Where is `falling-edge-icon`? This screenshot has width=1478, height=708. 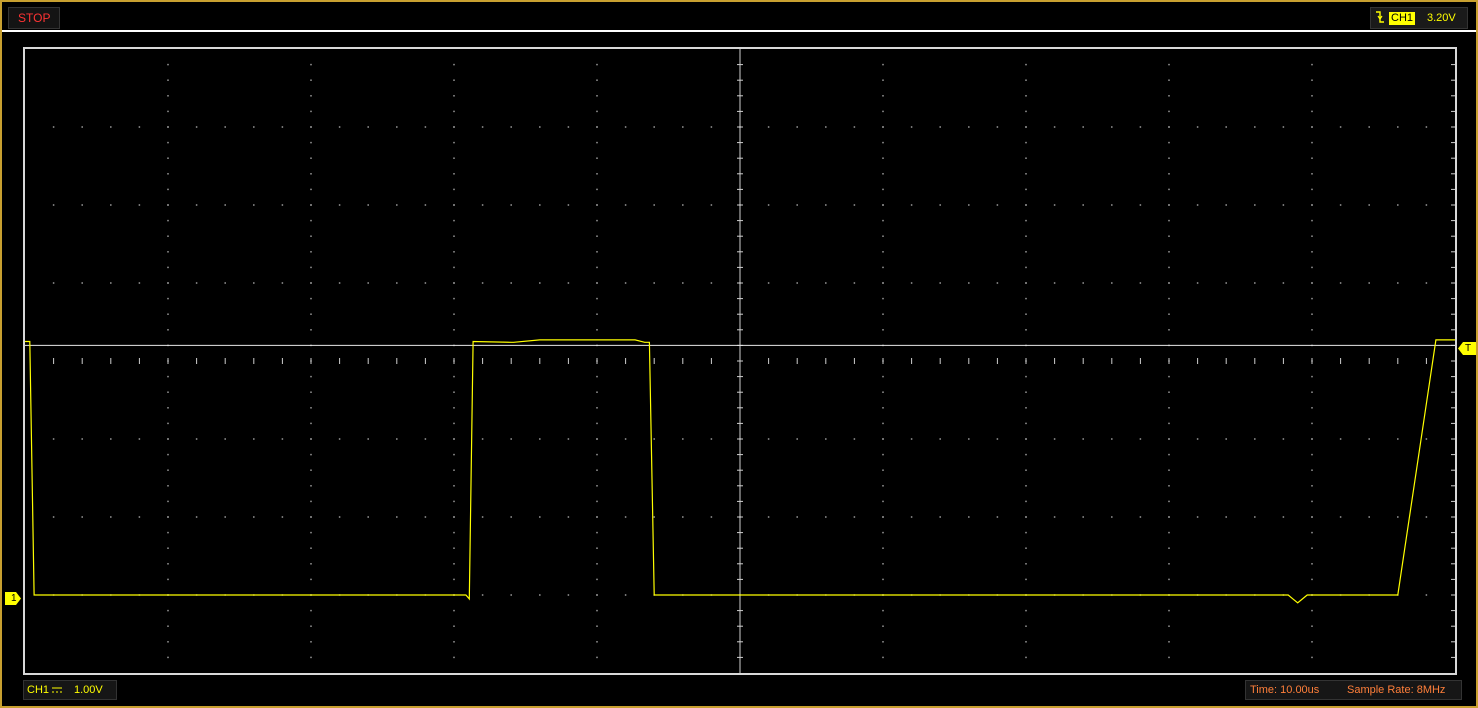 falling-edge-icon is located at coordinates (1380, 17).